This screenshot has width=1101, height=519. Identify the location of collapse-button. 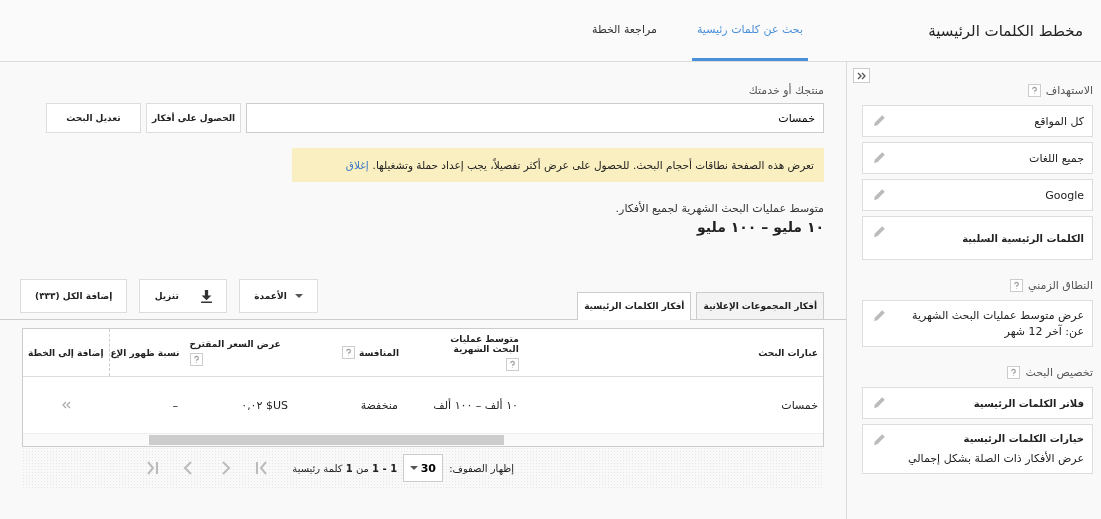
(861, 75).